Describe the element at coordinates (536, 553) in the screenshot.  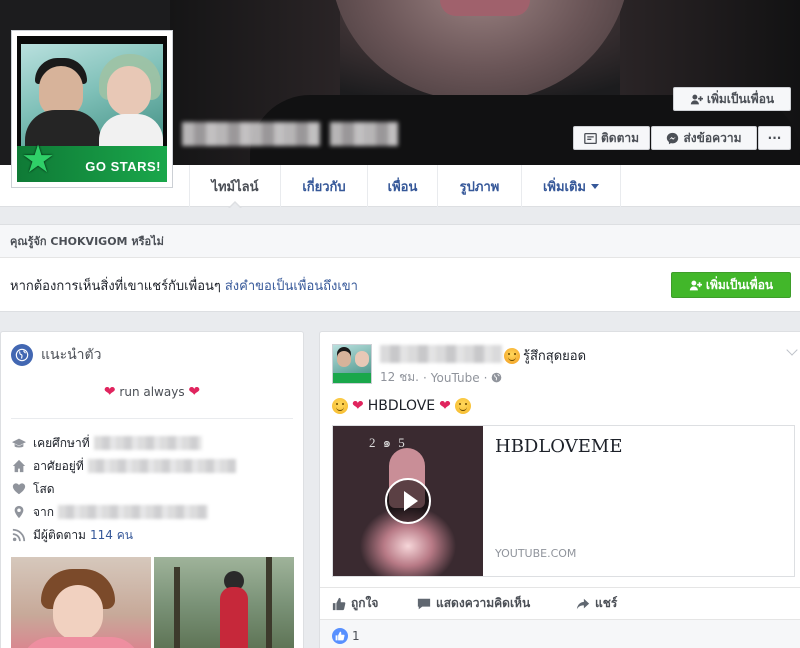
I see `link-domain: YOUTUBE.COM` at that location.